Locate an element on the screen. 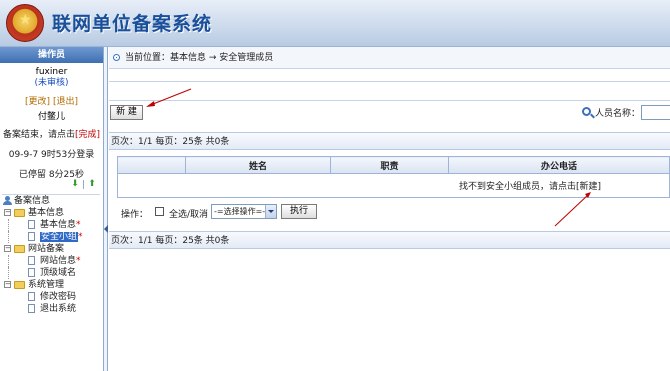  change-link: [更改] is located at coordinates (37, 102).